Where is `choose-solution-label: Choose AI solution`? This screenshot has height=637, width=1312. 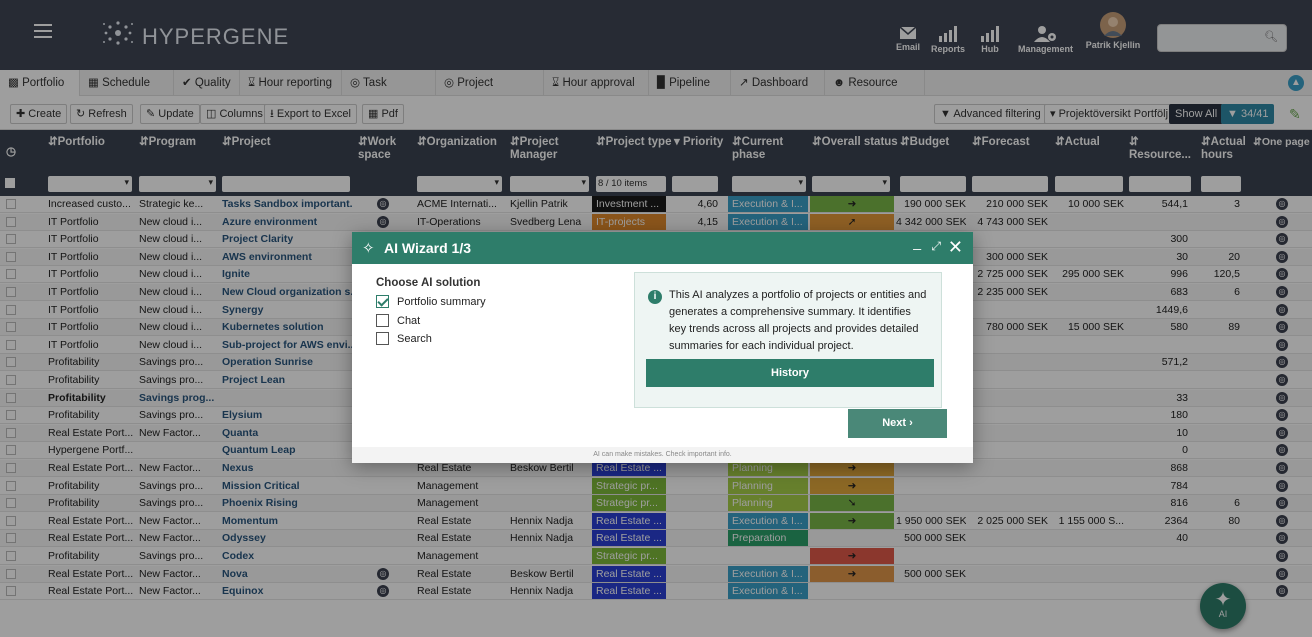
choose-solution-label: Choose AI solution is located at coordinates (428, 283).